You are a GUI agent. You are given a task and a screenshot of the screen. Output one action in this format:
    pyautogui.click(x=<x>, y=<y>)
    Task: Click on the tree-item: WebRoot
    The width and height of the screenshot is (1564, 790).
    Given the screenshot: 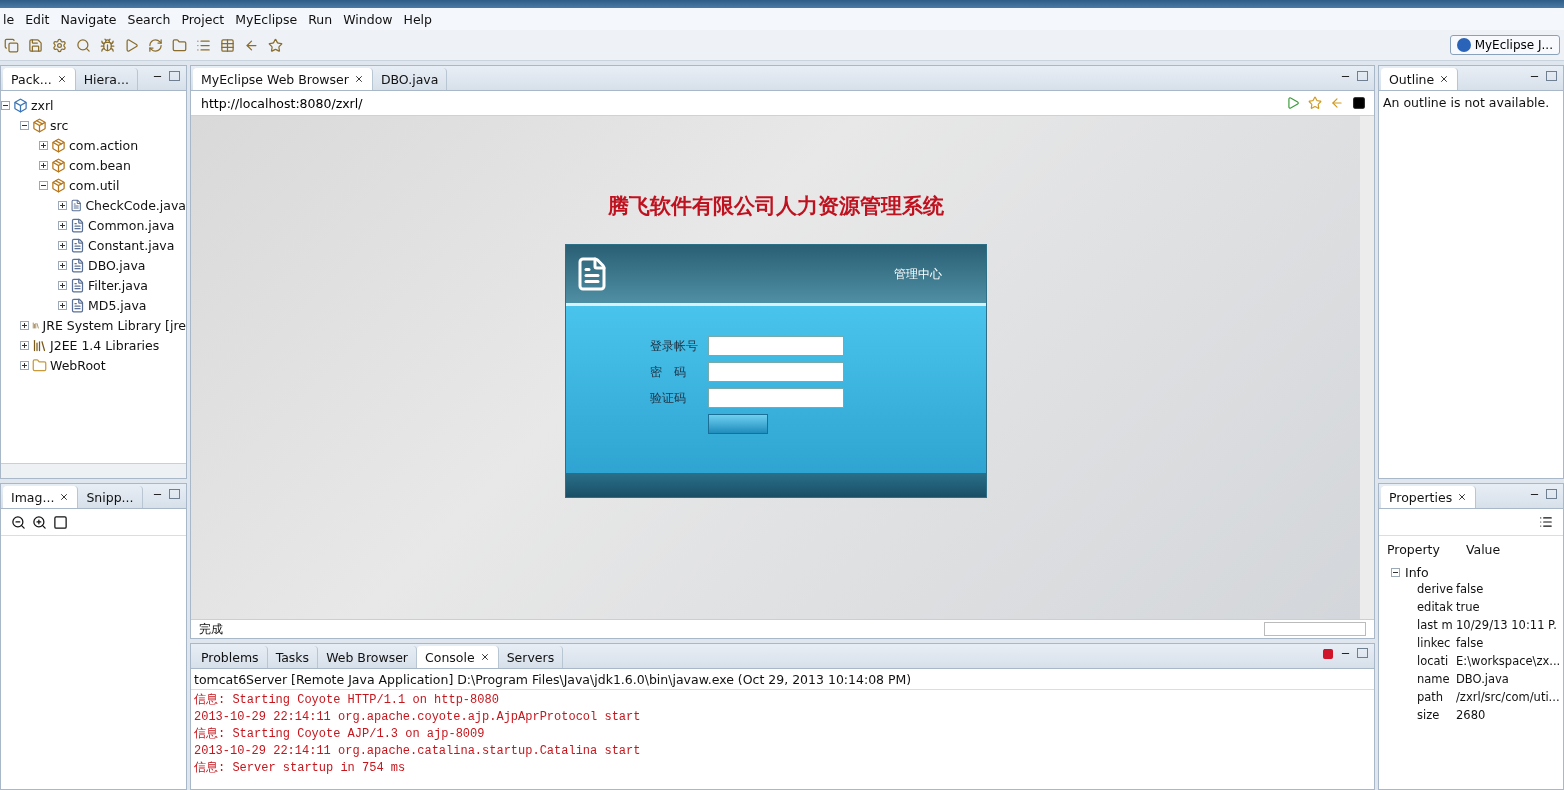 What is the action you would take?
    pyautogui.click(x=78, y=365)
    